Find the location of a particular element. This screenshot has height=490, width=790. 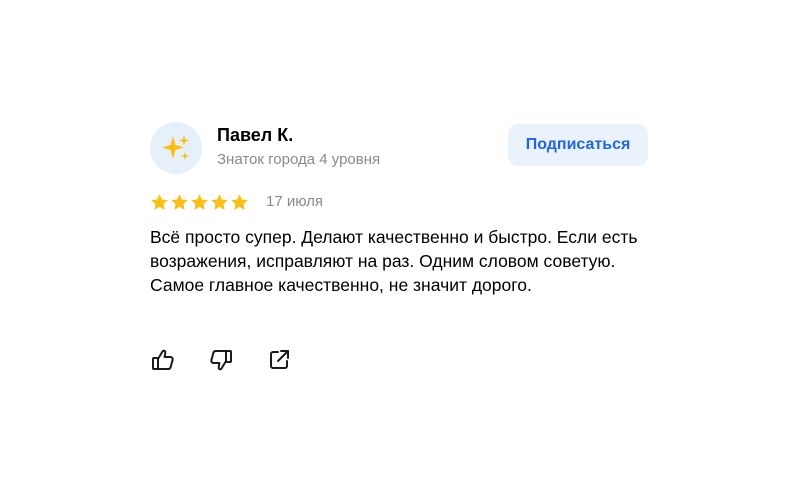

thumbs-down-icon is located at coordinates (221, 360).